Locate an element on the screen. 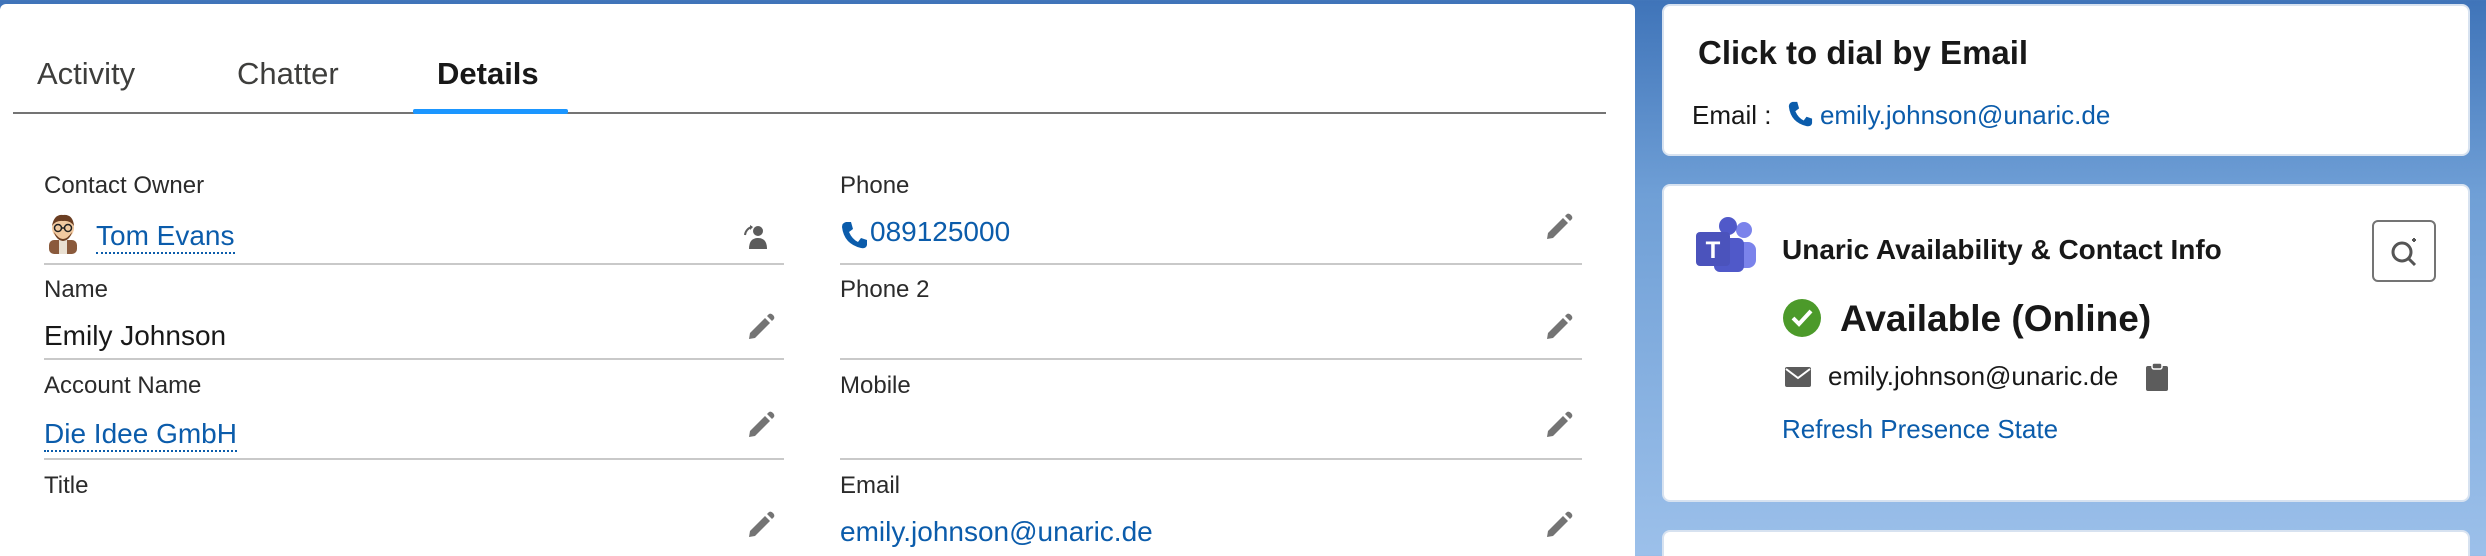 The height and width of the screenshot is (556, 2486). phone-label: Phone is located at coordinates (875, 185).